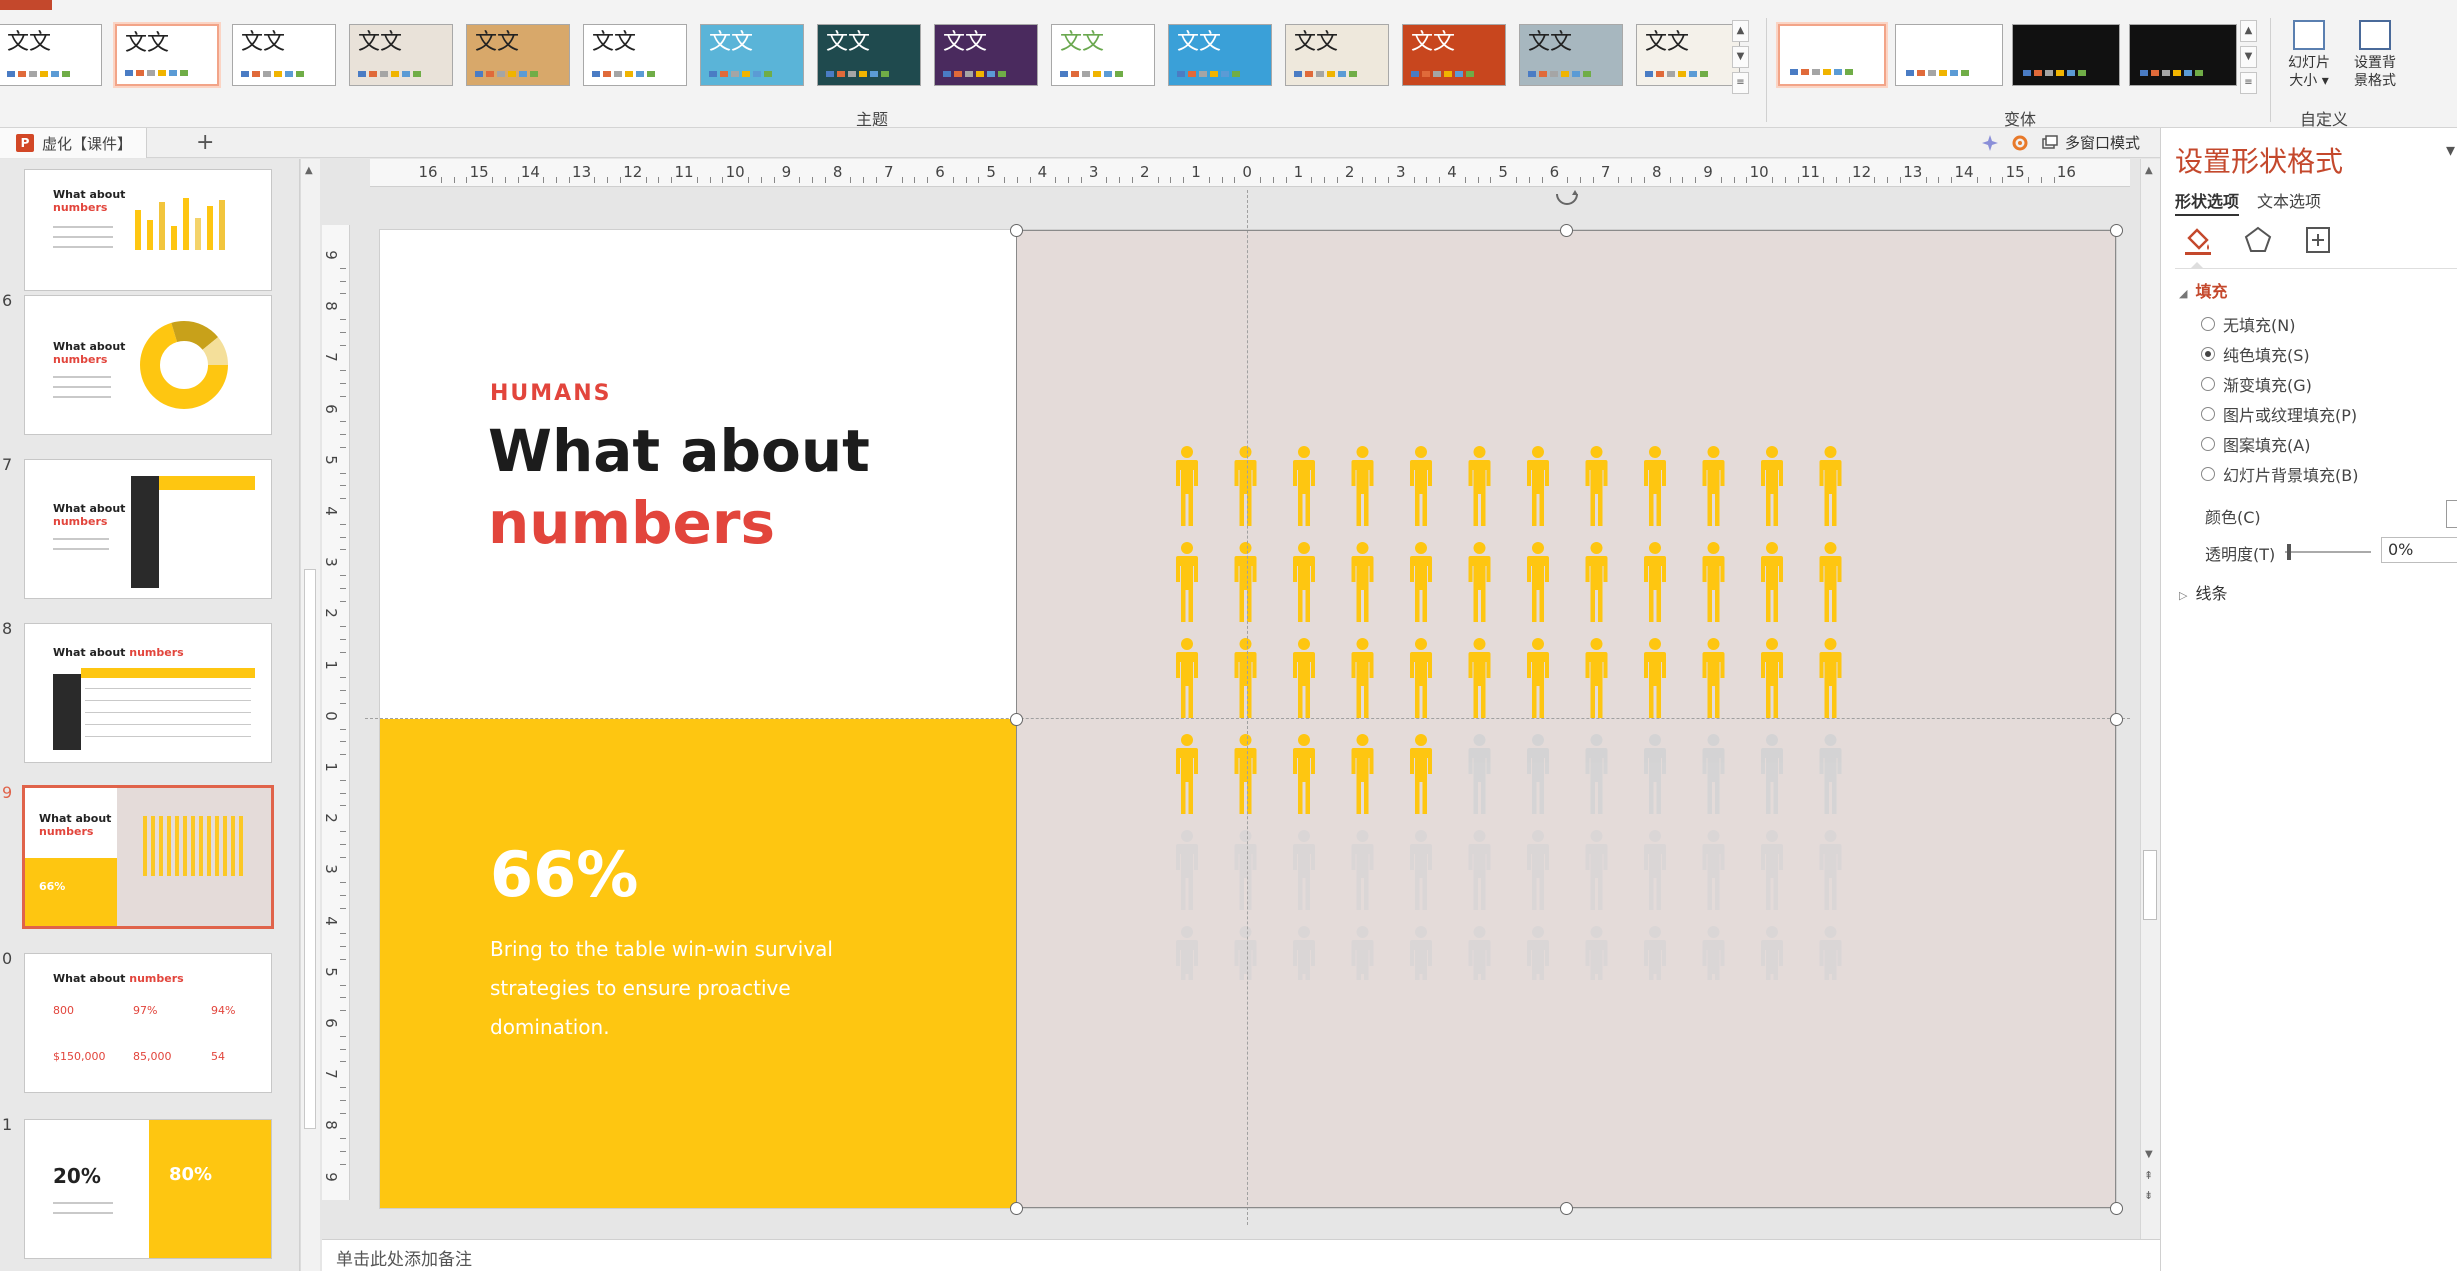 This screenshot has width=2457, height=1271. I want to click on variant-scroll-down-button: ▼, so click(2248, 57).